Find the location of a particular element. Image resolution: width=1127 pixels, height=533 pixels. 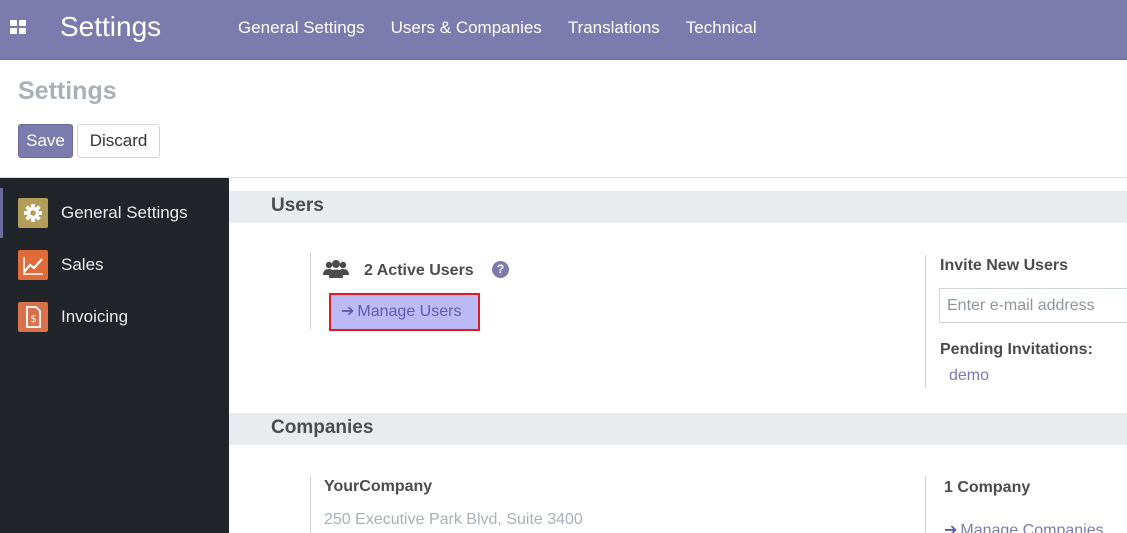

settings-sidebar: General Settings Sales $ Invoicing is located at coordinates (114, 355).